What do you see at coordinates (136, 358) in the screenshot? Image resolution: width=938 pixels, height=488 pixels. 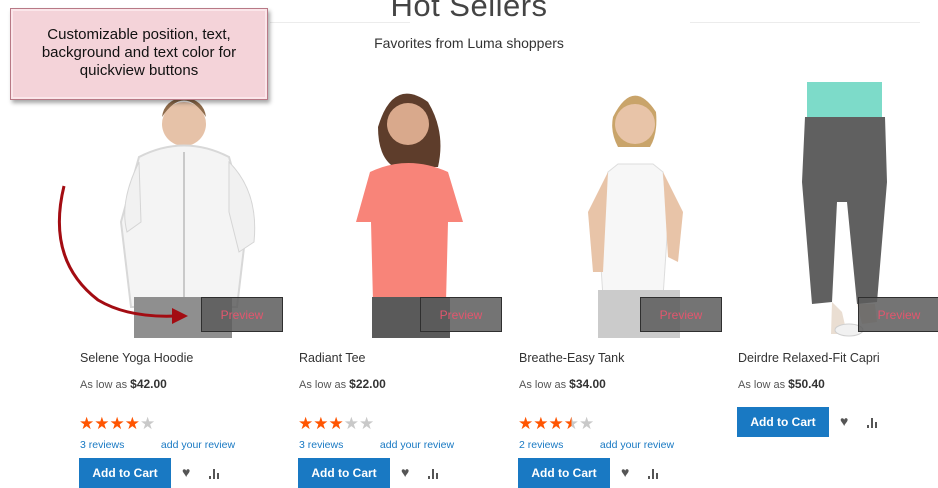 I see `product-name: Selene Yoga Hoodie` at bounding box center [136, 358].